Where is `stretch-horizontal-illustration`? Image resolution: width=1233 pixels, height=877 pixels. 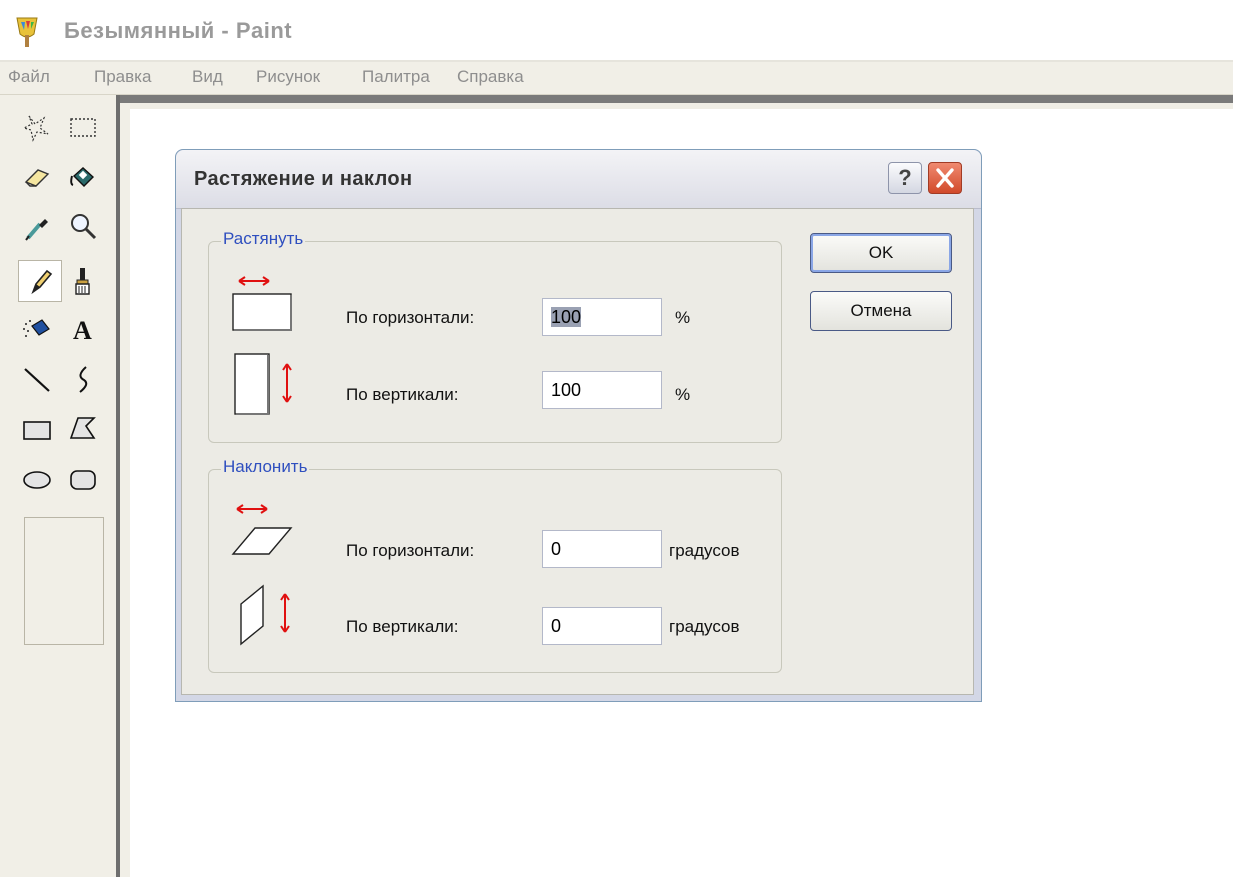
stretch-horizontal-illustration is located at coordinates (262, 303).